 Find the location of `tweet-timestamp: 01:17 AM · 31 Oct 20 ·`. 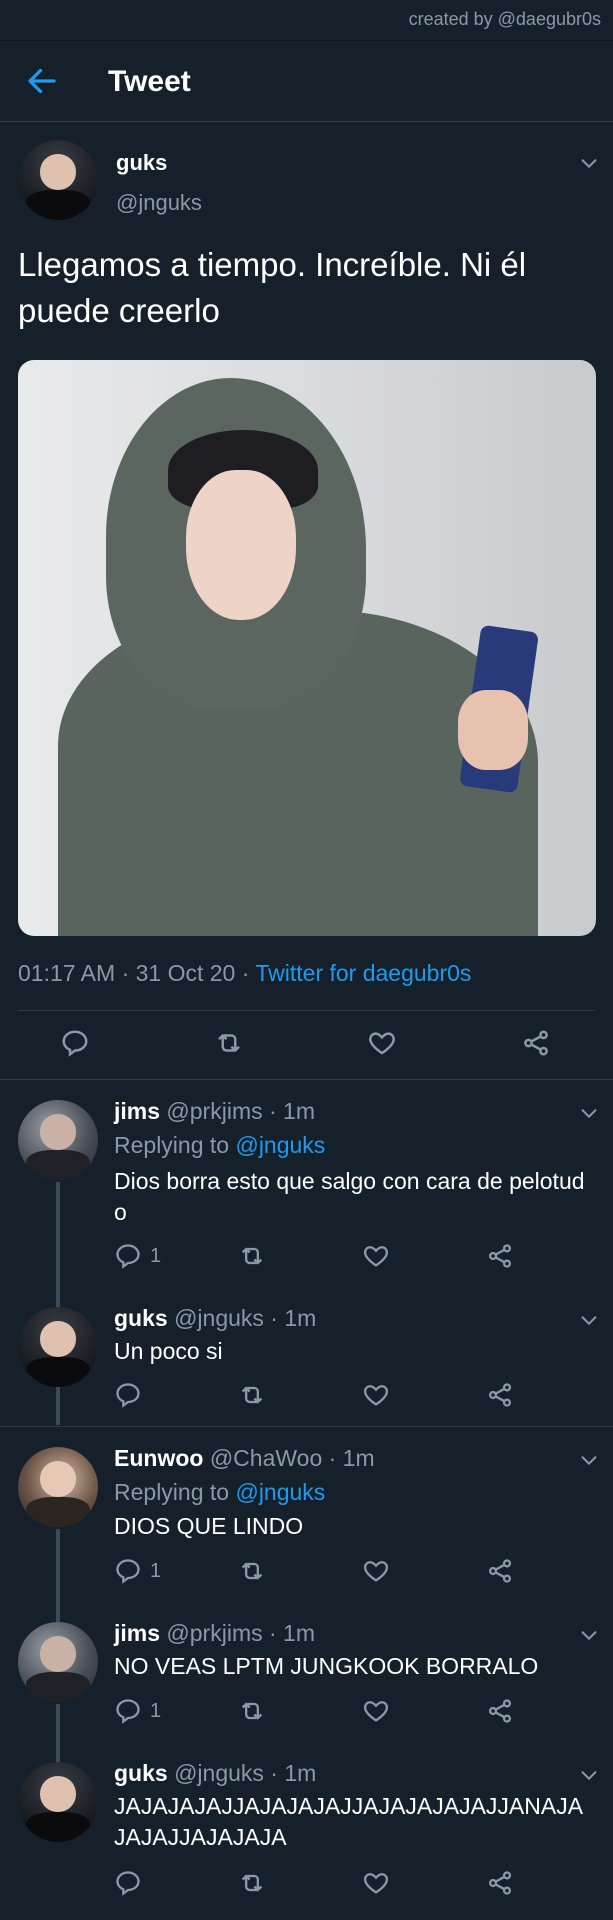

tweet-timestamp: 01:17 AM · 31 Oct 20 · is located at coordinates (137, 973).